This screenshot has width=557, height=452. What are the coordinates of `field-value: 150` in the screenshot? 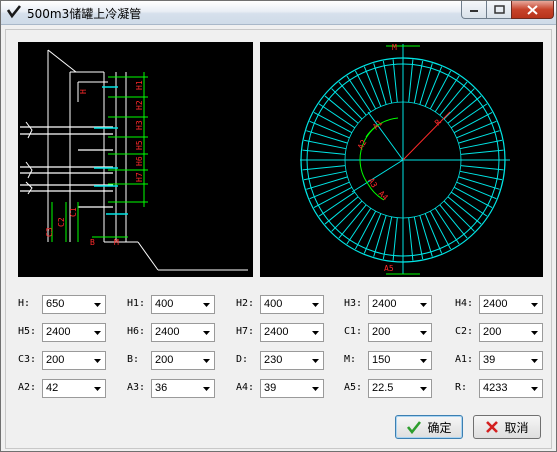 It's located at (381, 360).